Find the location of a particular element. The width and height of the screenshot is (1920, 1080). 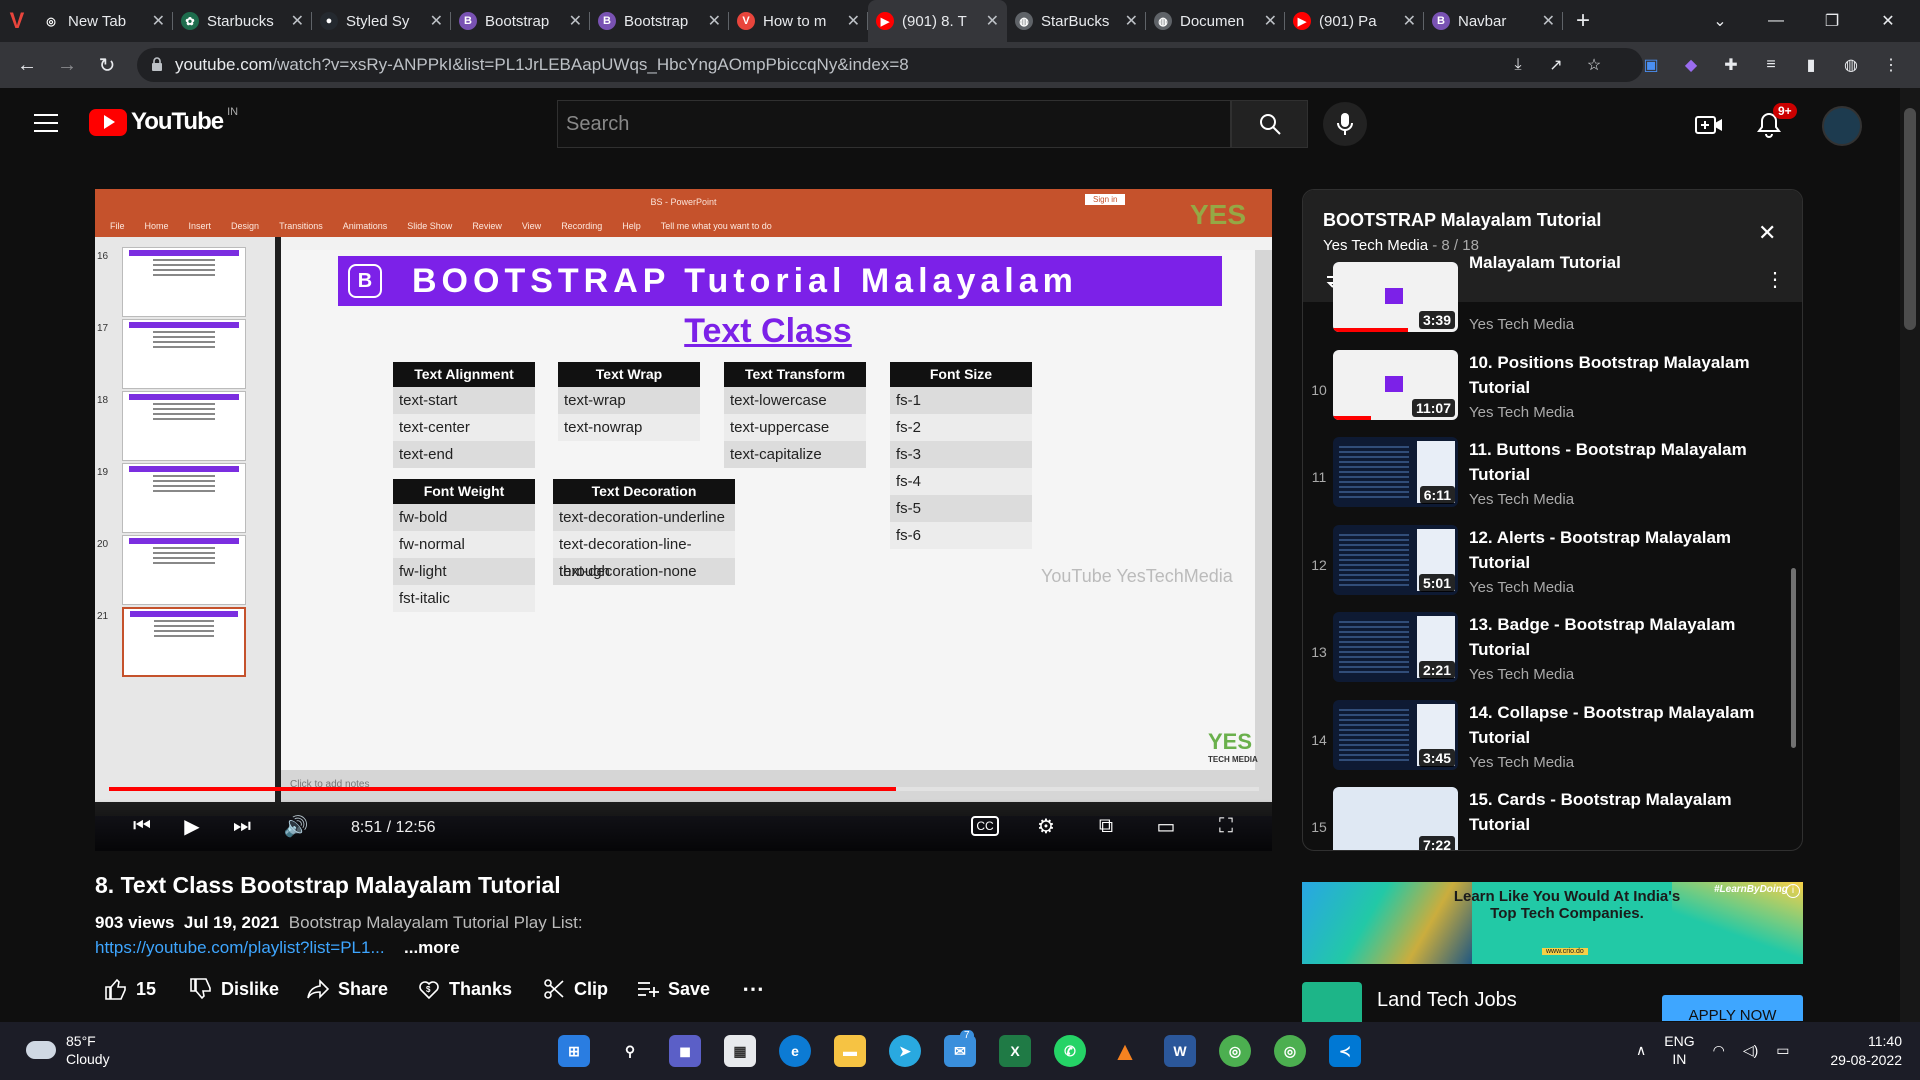

close-playlist-icon: ✕ is located at coordinates (1767, 233).